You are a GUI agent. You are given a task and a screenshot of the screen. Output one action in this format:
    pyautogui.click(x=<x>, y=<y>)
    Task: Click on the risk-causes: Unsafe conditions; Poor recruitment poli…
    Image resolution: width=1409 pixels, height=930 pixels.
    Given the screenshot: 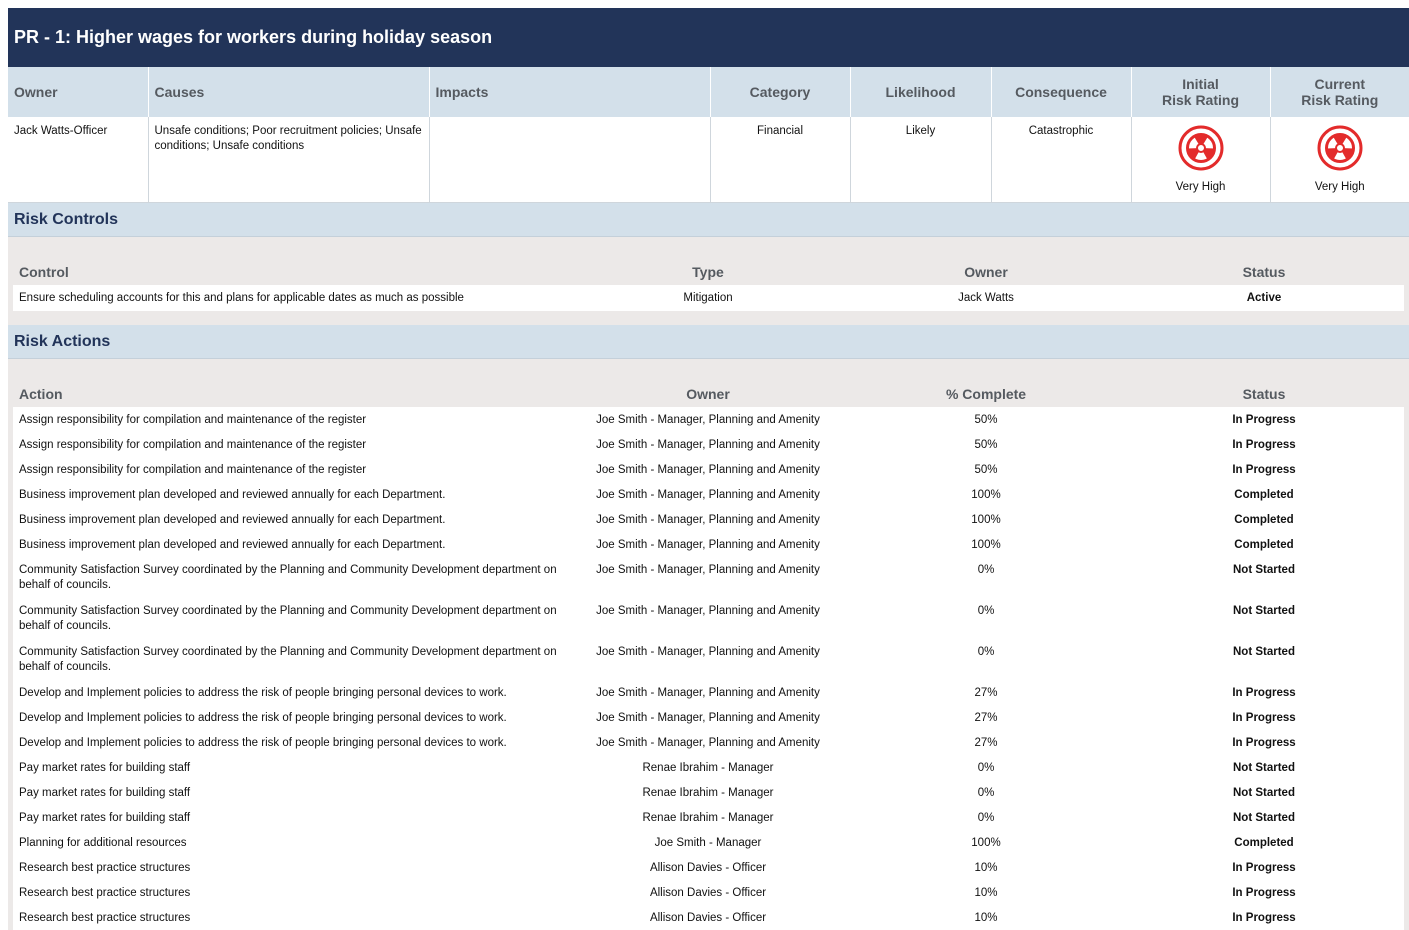 What is the action you would take?
    pyautogui.click(x=289, y=160)
    